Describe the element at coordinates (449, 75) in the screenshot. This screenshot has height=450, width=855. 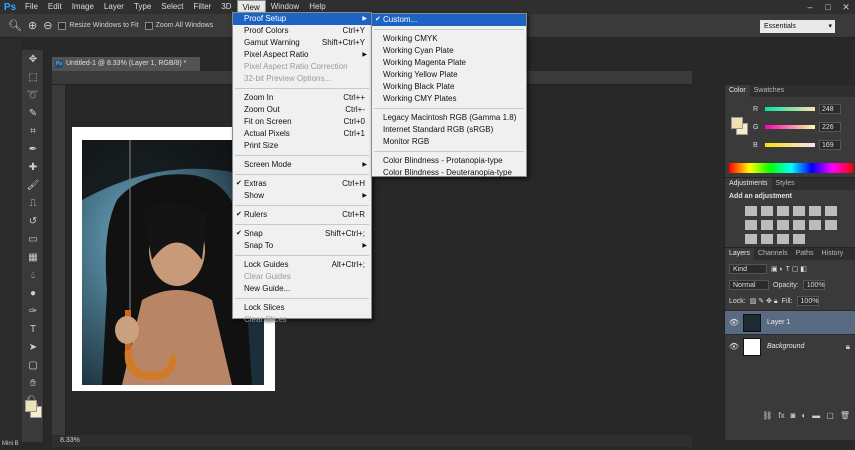
I see `menu-item-working-yellow-plate: Working Yellow Plate` at that location.